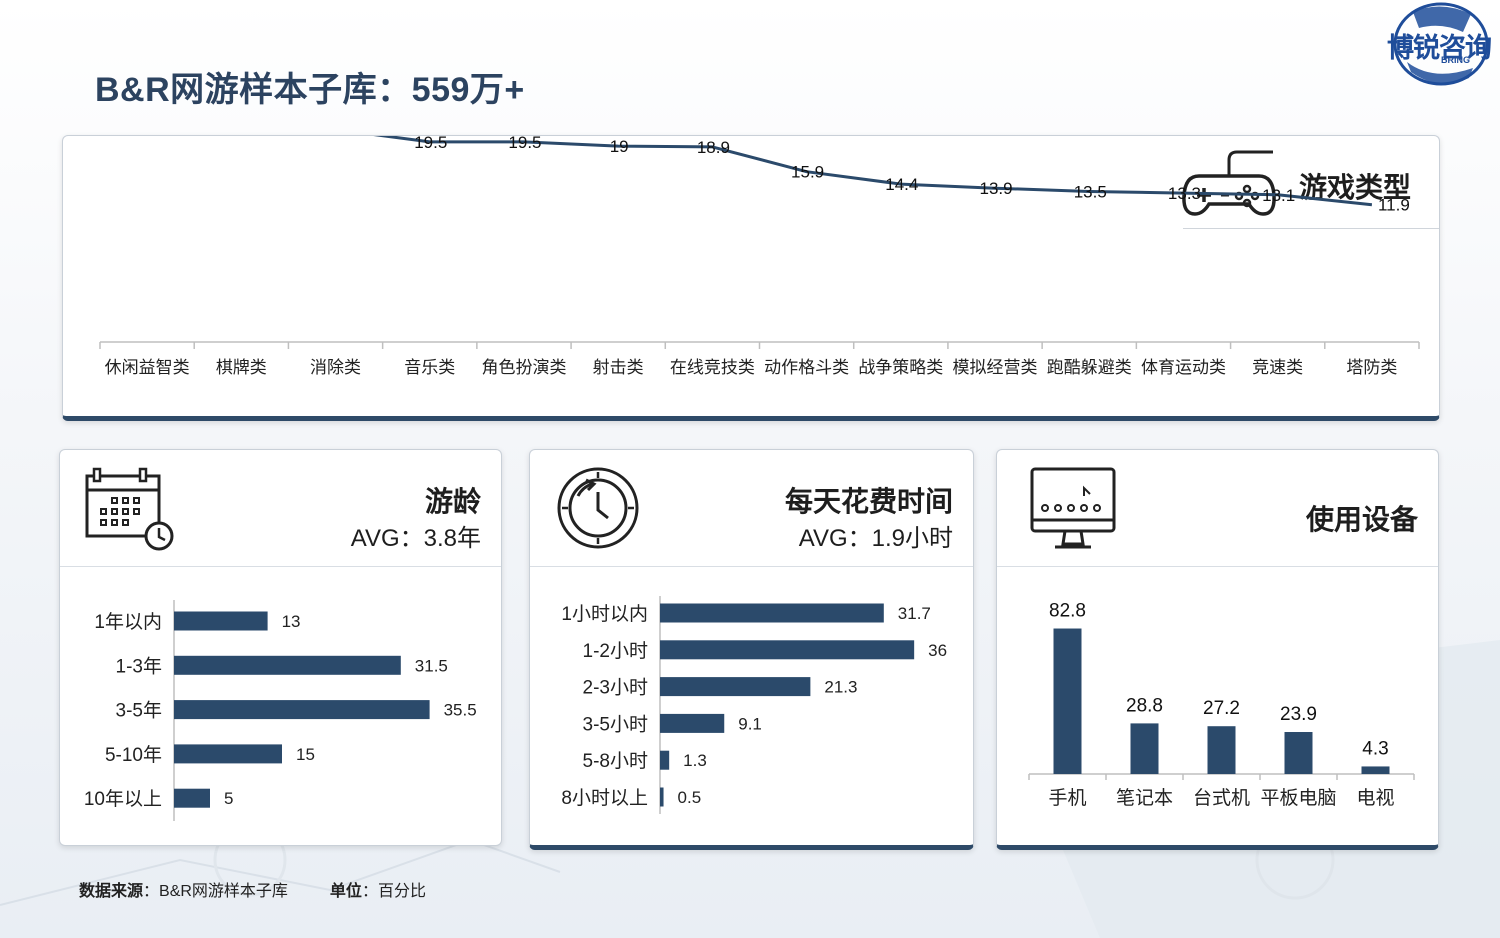 The width and height of the screenshot is (1500, 938). What do you see at coordinates (139, 666) in the screenshot?
I see `y-tick-label: 1-3年` at bounding box center [139, 666].